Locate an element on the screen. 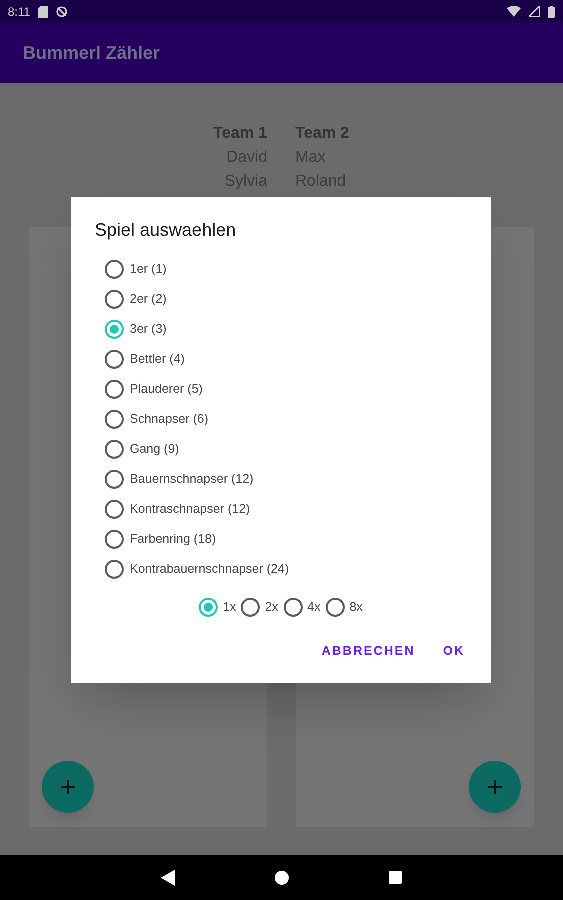  radio-label: Farbenring (18) is located at coordinates (173, 539).